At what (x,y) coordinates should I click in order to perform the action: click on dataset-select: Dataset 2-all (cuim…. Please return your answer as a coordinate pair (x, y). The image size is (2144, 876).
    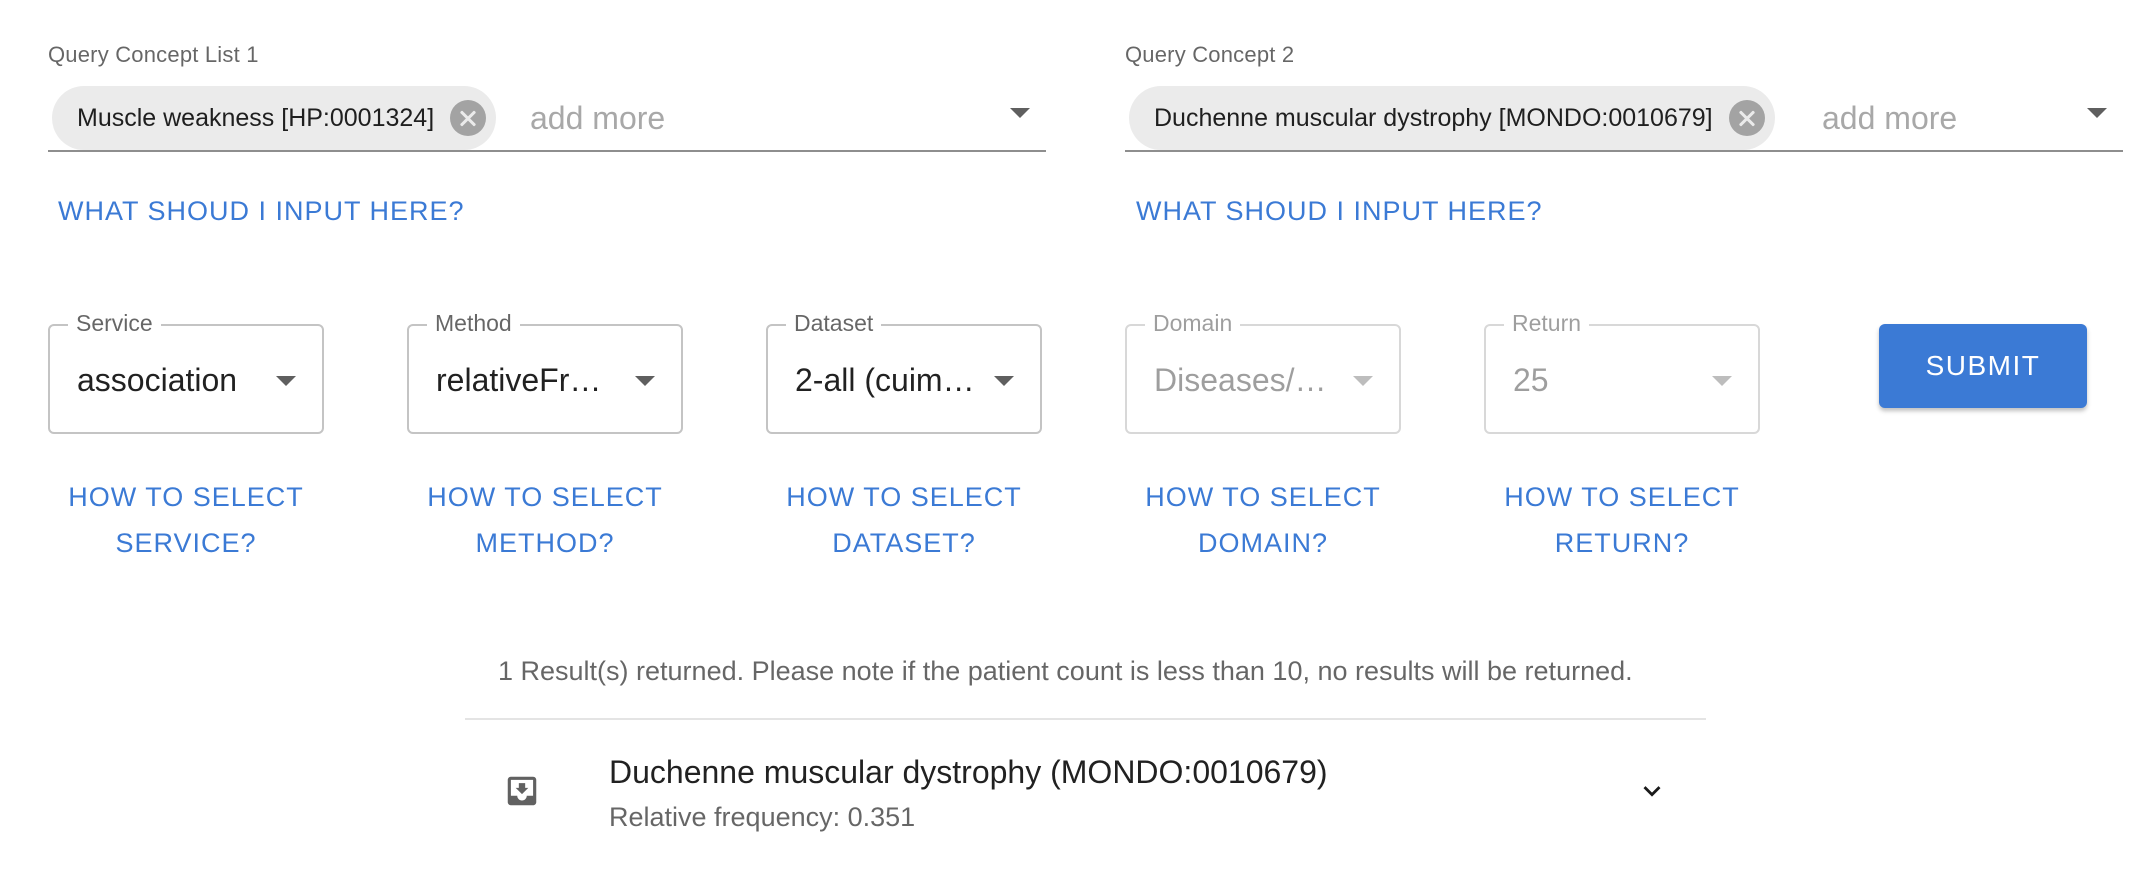
    Looking at the image, I should click on (904, 372).